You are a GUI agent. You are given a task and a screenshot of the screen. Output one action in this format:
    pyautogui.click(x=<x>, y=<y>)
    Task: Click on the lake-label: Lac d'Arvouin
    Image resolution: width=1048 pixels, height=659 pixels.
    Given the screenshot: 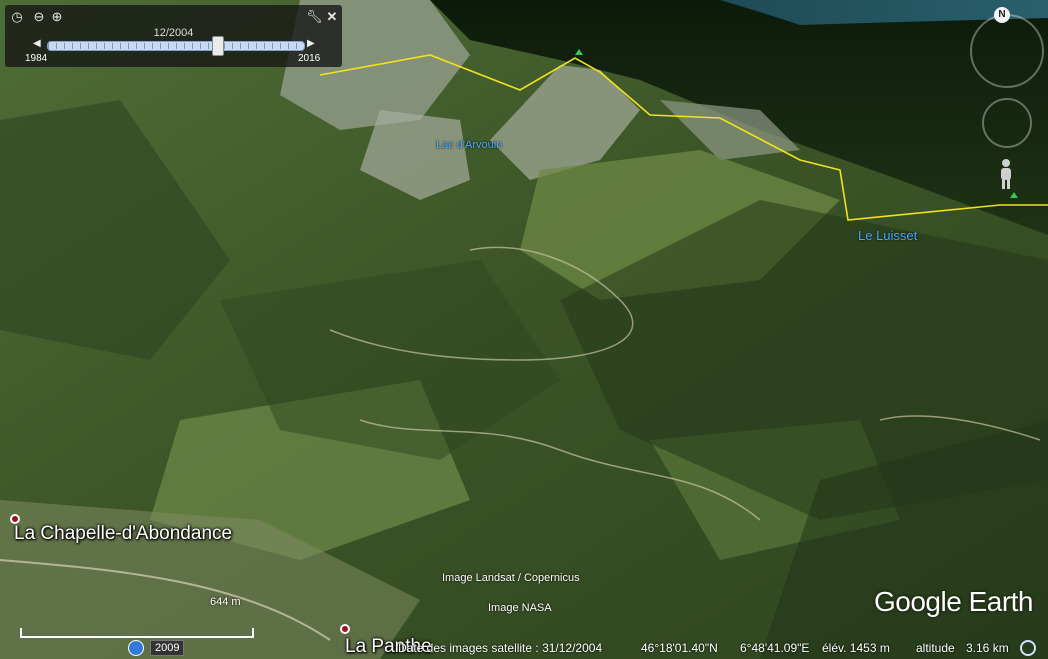 What is the action you would take?
    pyautogui.click(x=469, y=145)
    